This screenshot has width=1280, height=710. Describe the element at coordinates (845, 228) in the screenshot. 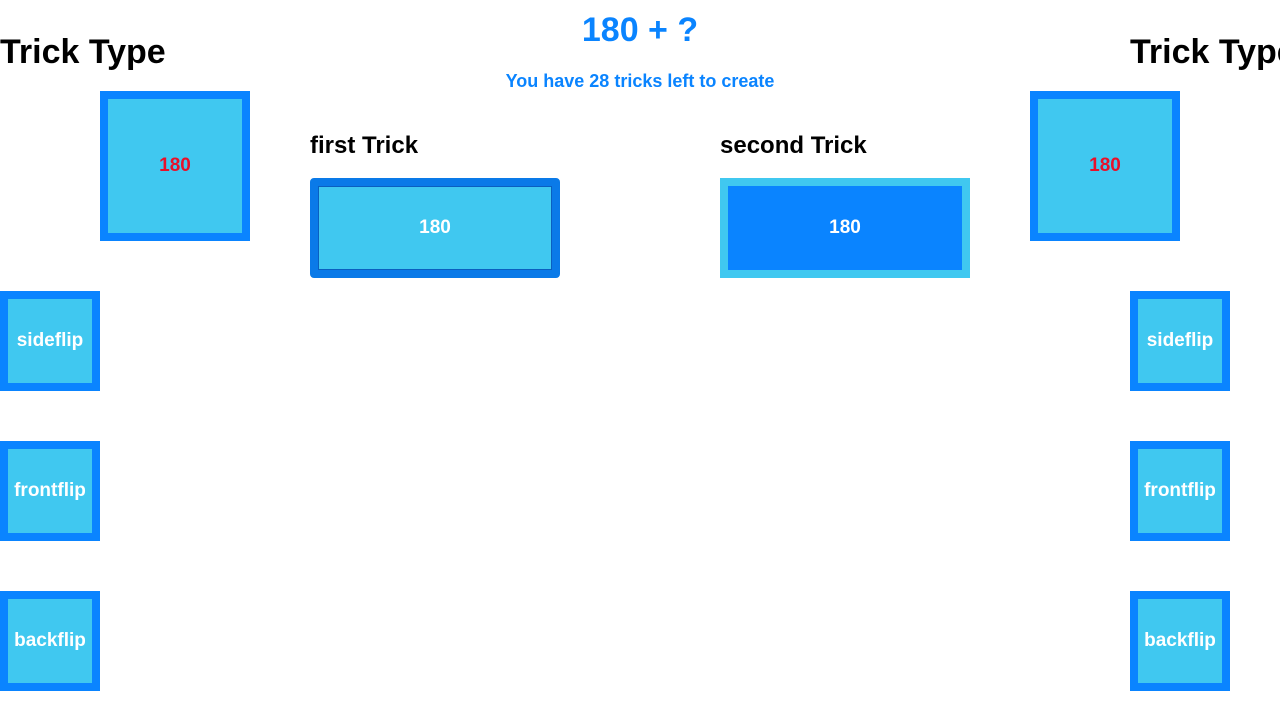

I see `second-trick-slot: 180` at that location.